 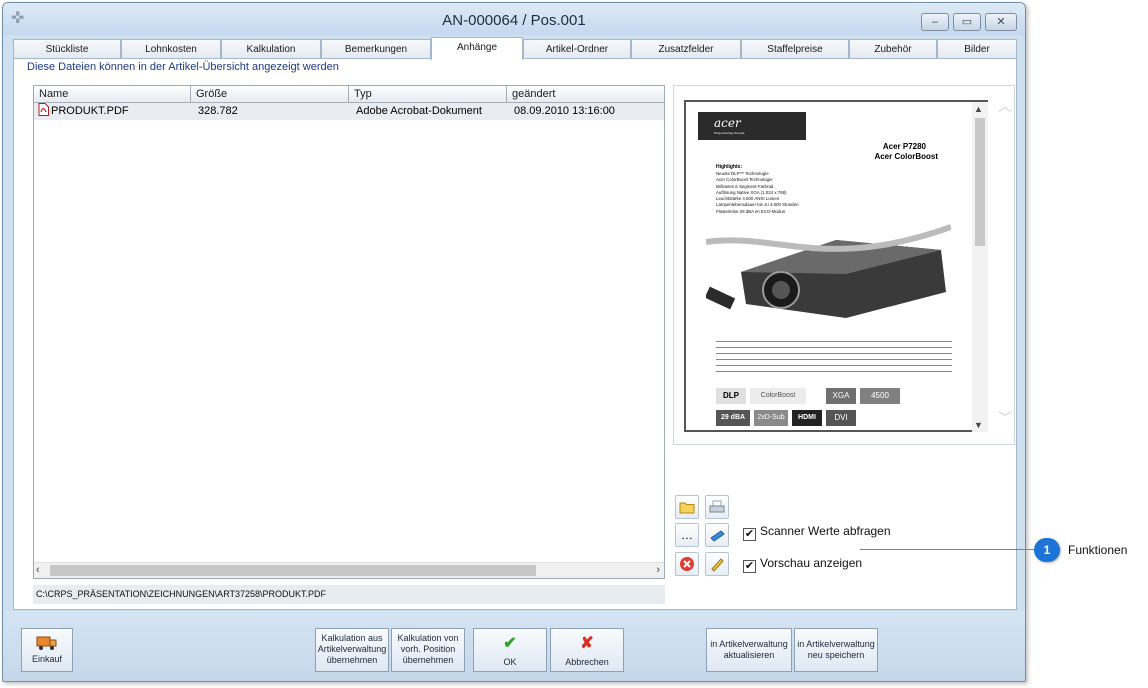 I want to click on open-folder-button, so click(x=687, y=507).